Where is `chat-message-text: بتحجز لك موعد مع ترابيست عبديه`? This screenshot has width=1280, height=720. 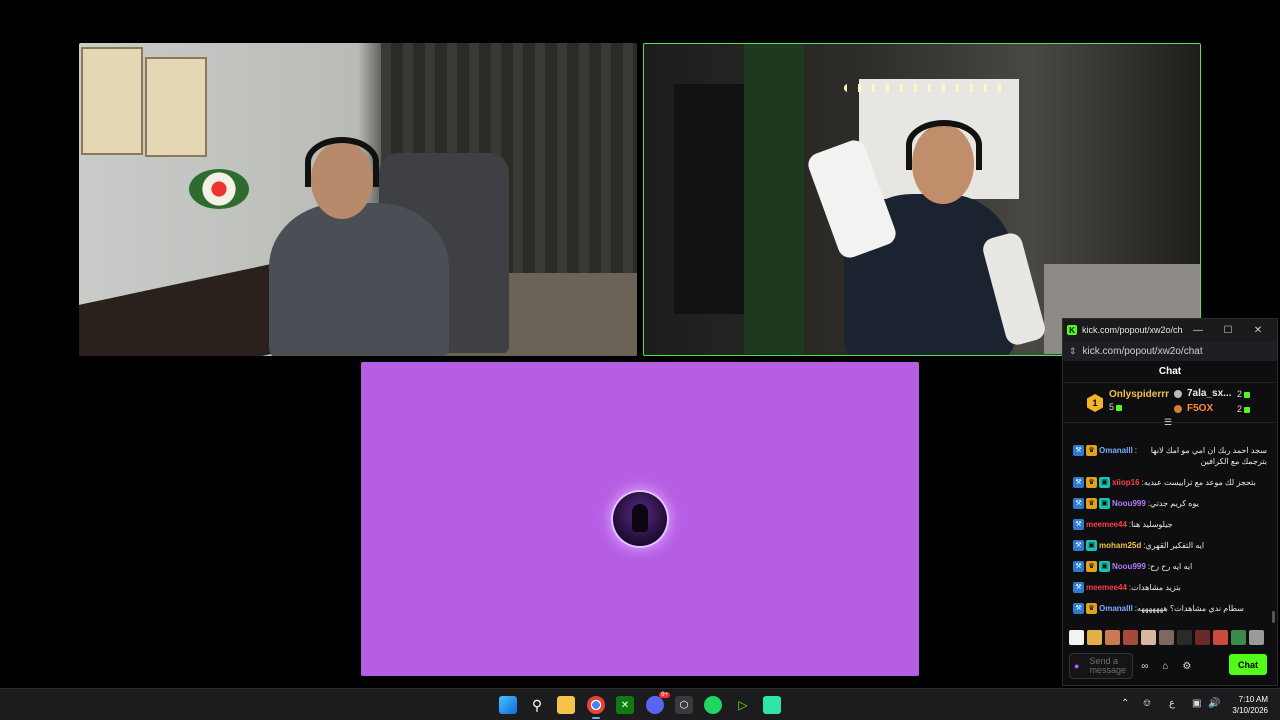 chat-message-text: بتحجز لك موعد مع ترابيست عبديه is located at coordinates (1199, 482).